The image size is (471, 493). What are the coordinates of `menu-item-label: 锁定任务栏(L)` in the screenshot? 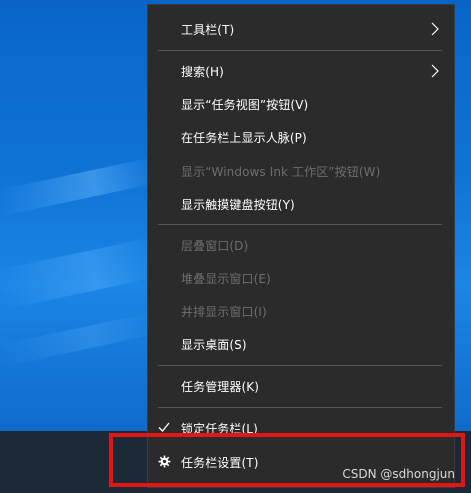 It's located at (219, 428).